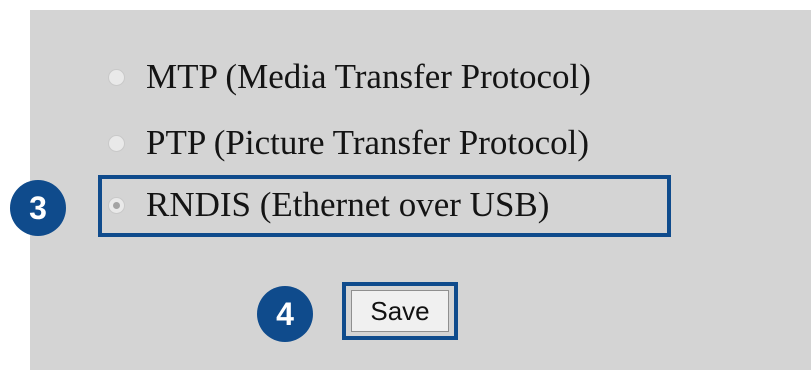 The width and height of the screenshot is (811, 370). Describe the element at coordinates (384, 206) in the screenshot. I see `rndis-highlight-box` at that location.